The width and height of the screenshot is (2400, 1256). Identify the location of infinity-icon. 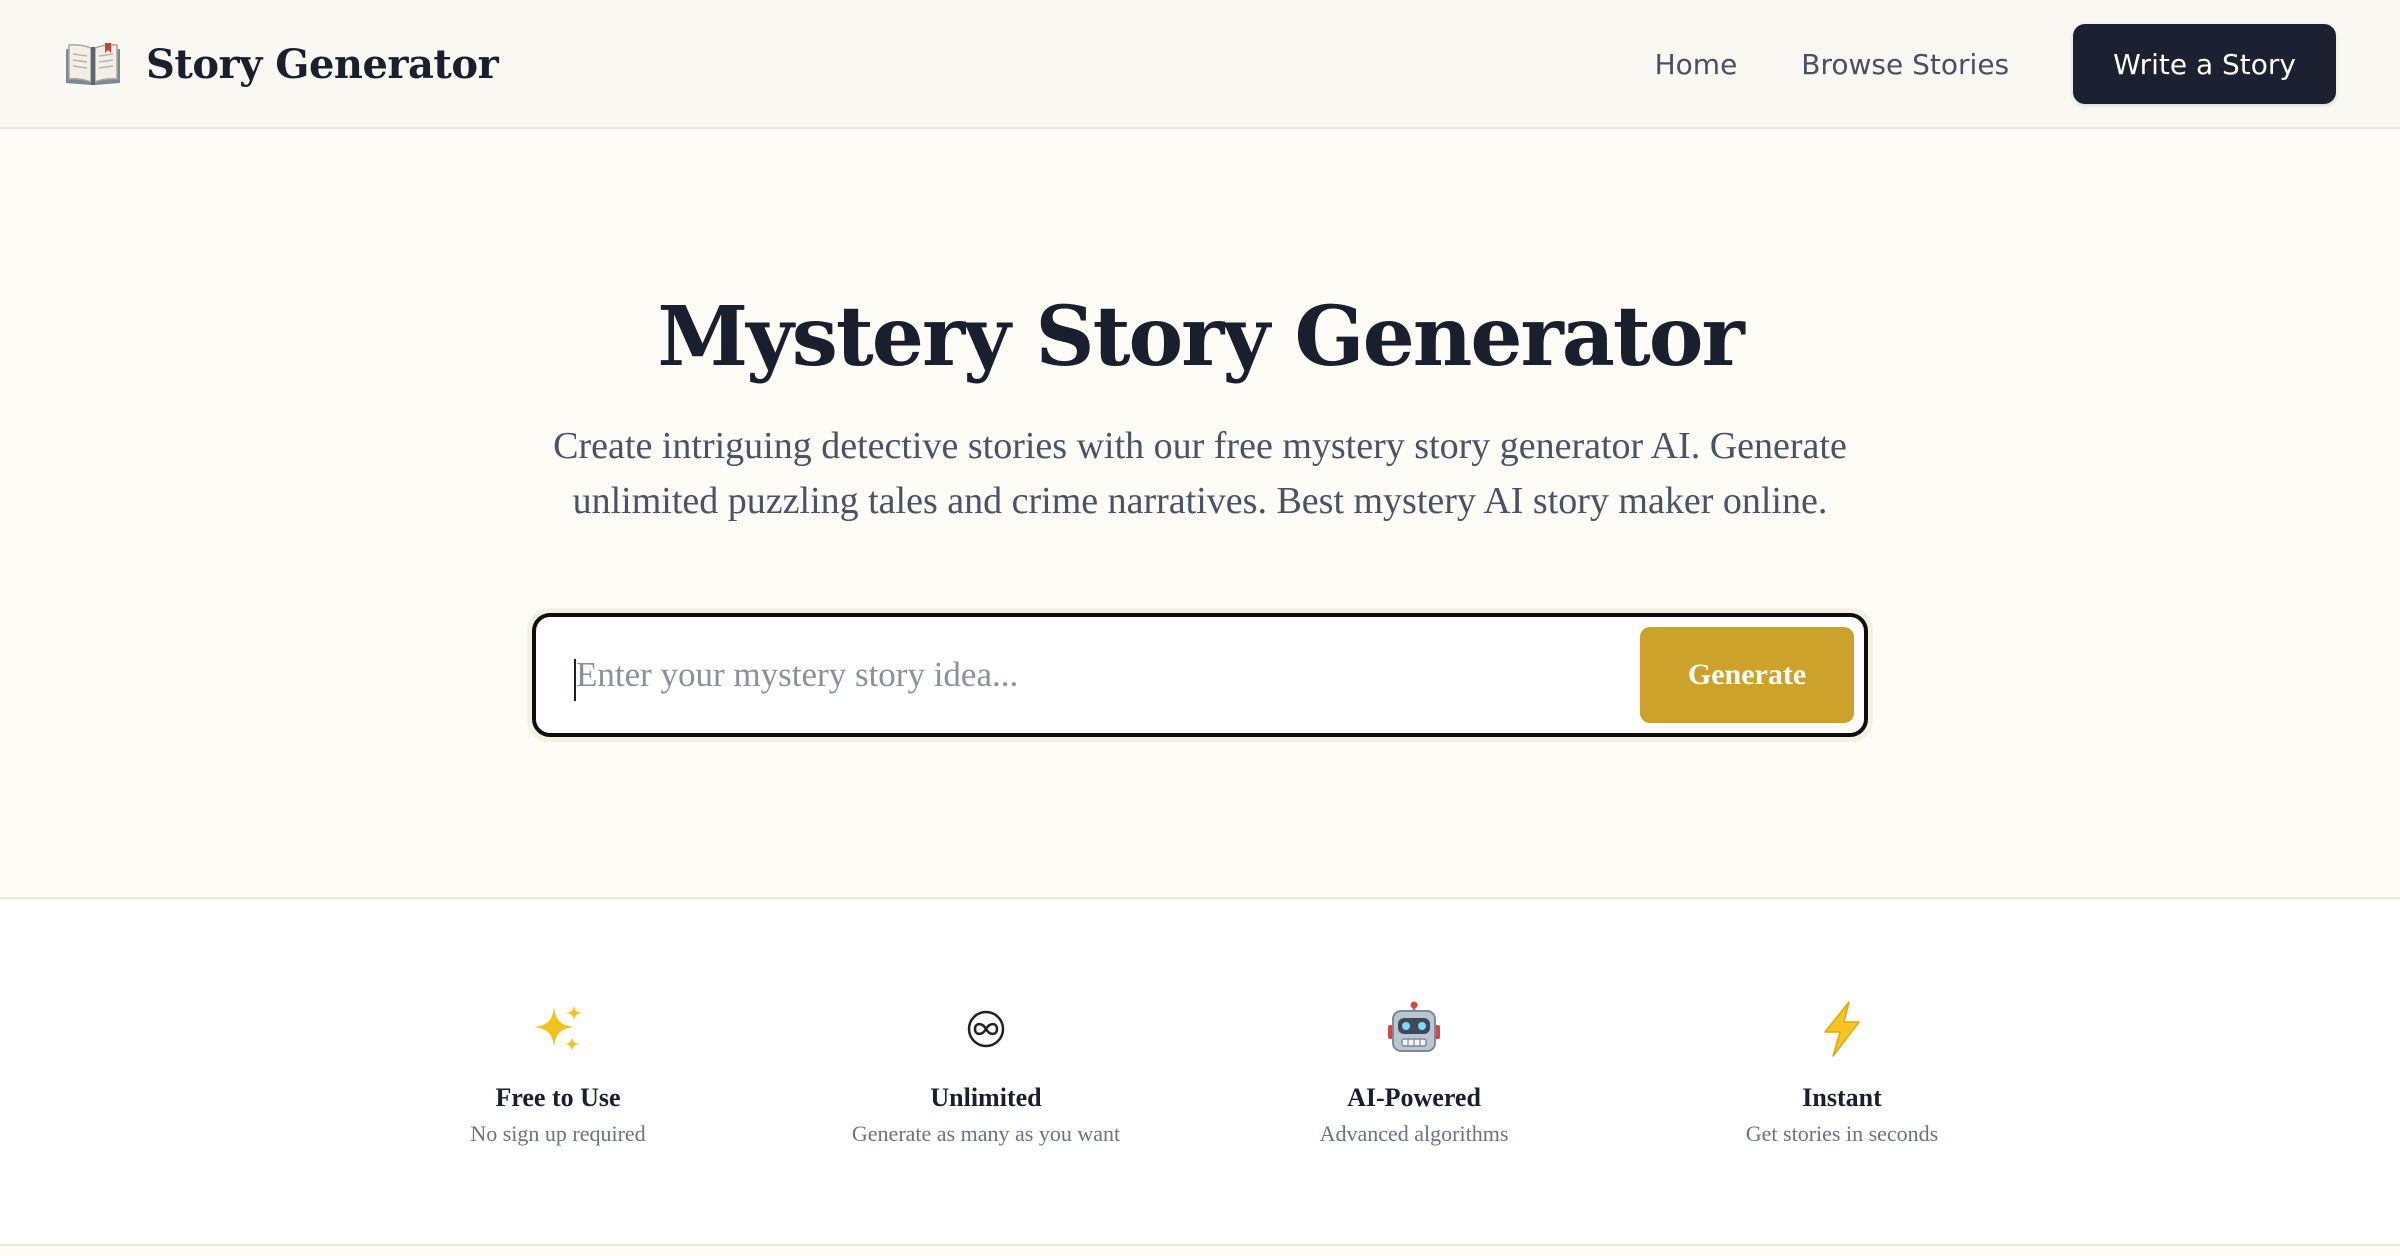
(986, 1029).